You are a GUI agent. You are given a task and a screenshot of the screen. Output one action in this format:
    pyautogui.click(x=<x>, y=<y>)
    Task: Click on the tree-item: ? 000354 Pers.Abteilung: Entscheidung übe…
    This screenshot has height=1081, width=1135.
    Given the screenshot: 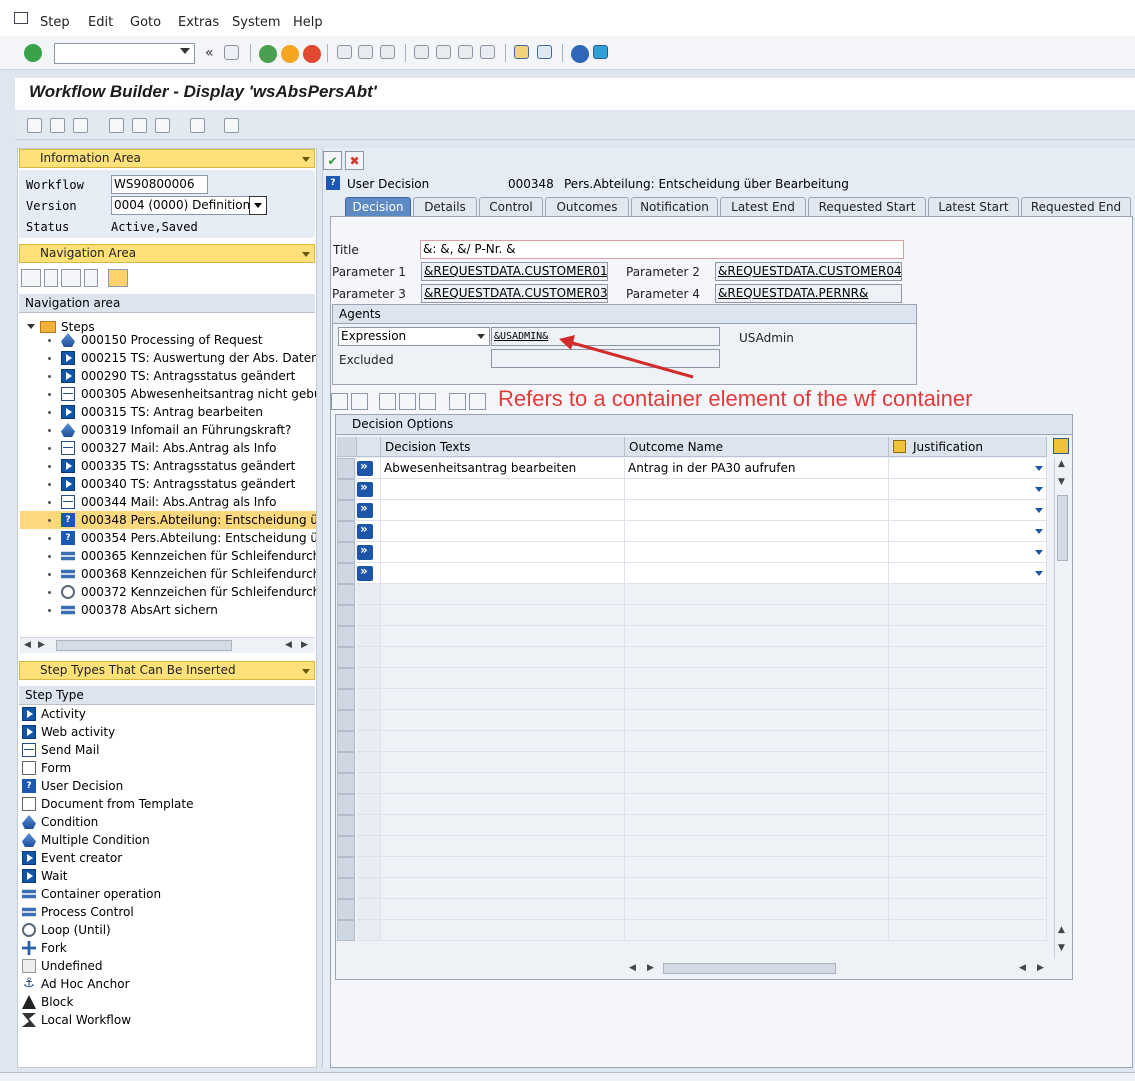 What is the action you would take?
    pyautogui.click(x=168, y=538)
    